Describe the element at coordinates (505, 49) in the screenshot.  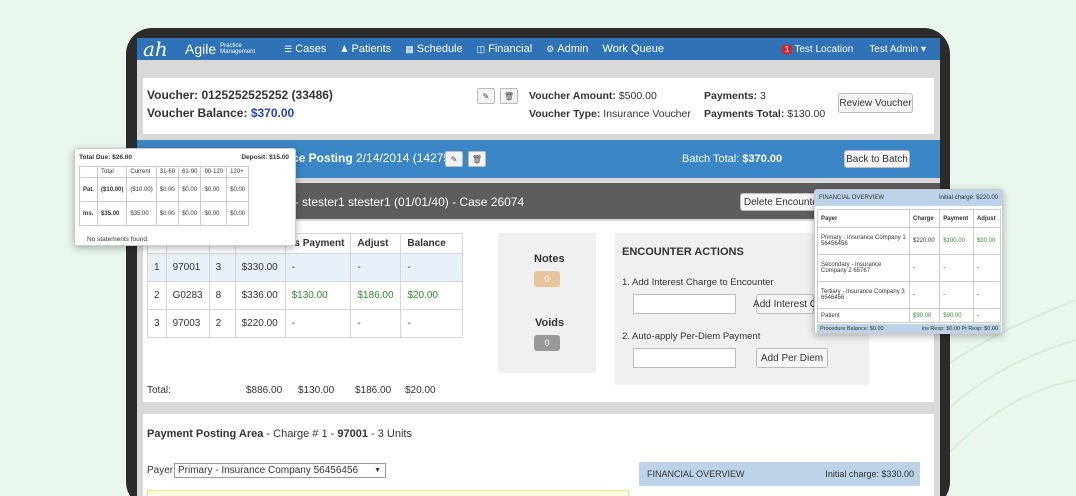
I see `nav-financial: ◫ Financial` at that location.